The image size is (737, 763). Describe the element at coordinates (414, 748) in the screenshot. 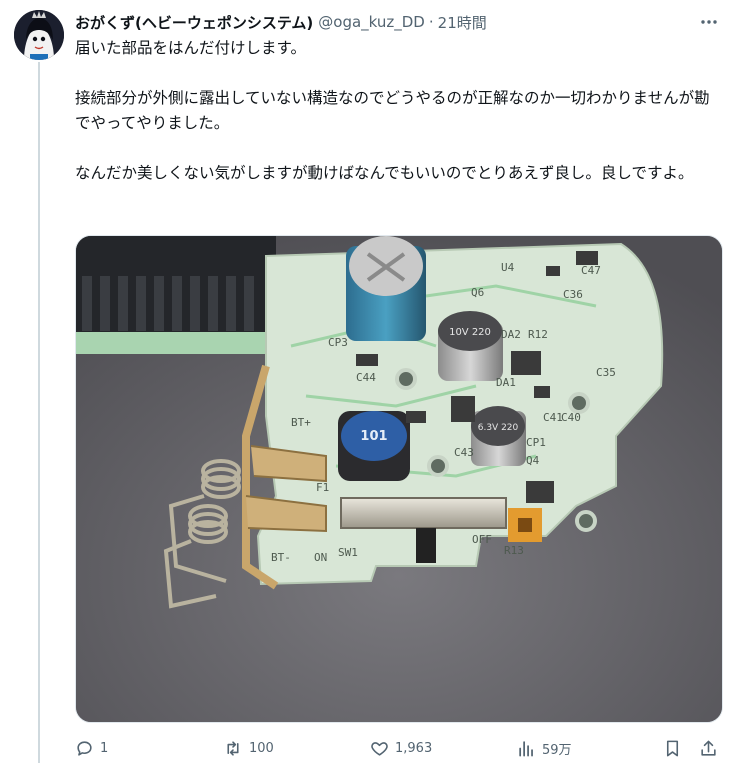

I see `like-count: 1,963` at that location.